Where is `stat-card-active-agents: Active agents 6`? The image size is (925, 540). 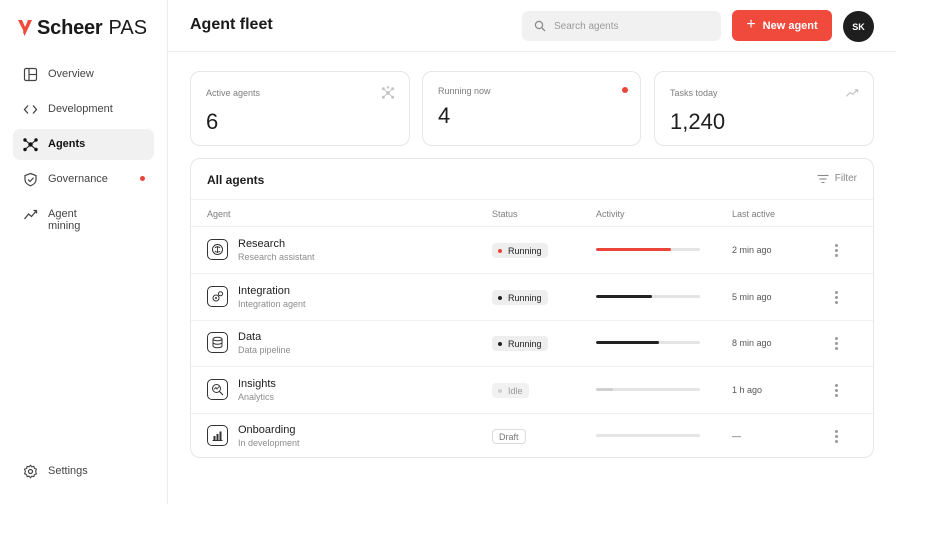
stat-card-active-agents: Active agents 6 is located at coordinates (300, 108).